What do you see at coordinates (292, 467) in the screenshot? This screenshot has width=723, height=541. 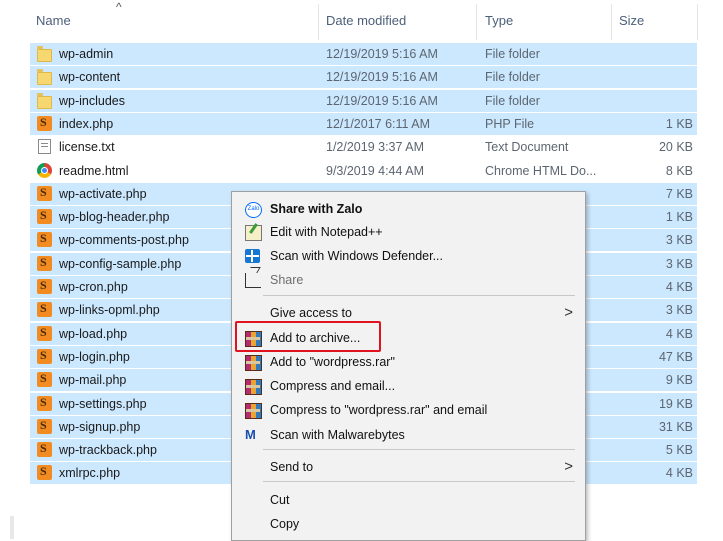 I see `menu-item-label: Send to` at bounding box center [292, 467].